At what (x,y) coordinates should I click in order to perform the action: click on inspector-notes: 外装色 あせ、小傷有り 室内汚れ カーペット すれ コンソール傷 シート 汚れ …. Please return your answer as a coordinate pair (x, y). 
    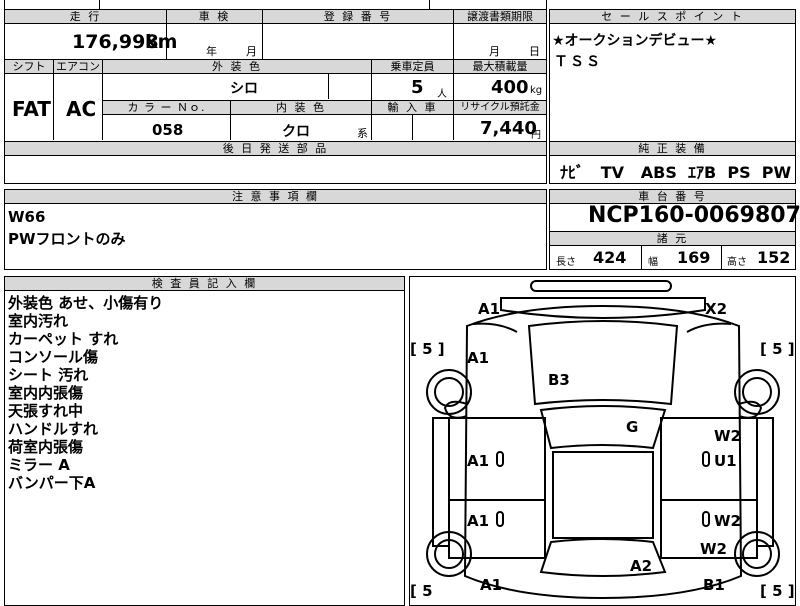
    Looking at the image, I should click on (85, 393).